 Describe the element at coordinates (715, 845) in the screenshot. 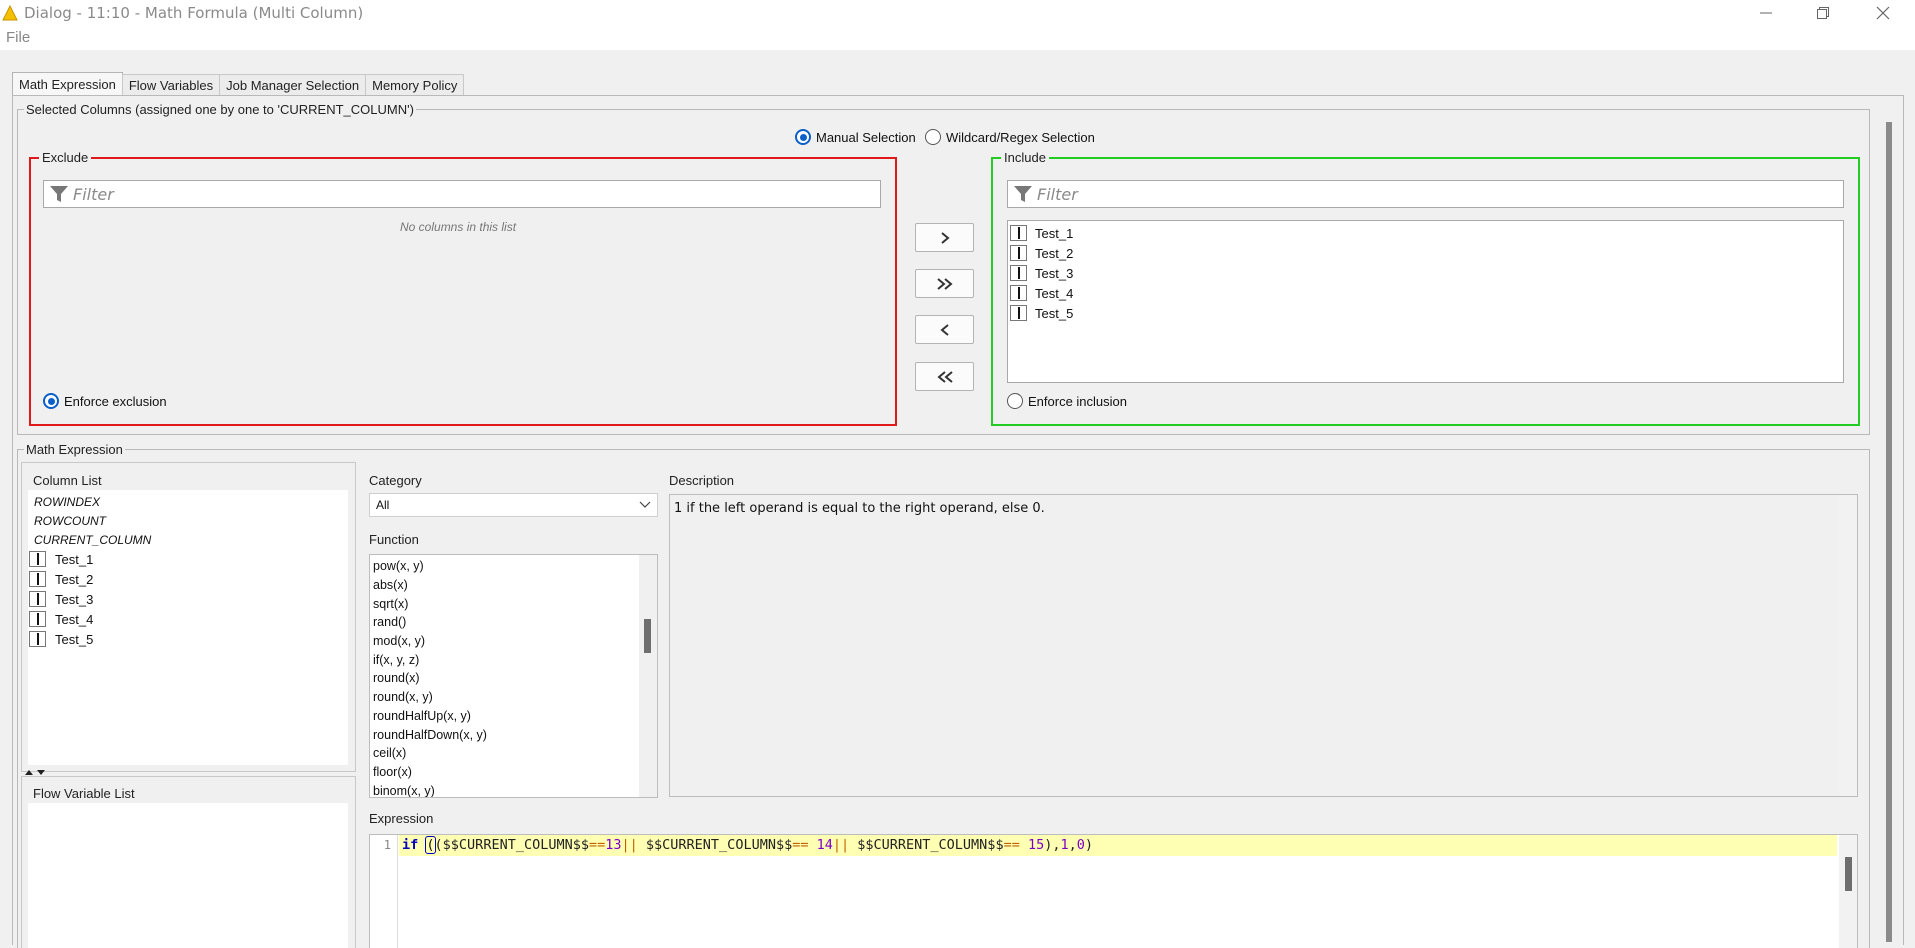

I see `code-token: $$CURRENT_COLUMN$$` at that location.